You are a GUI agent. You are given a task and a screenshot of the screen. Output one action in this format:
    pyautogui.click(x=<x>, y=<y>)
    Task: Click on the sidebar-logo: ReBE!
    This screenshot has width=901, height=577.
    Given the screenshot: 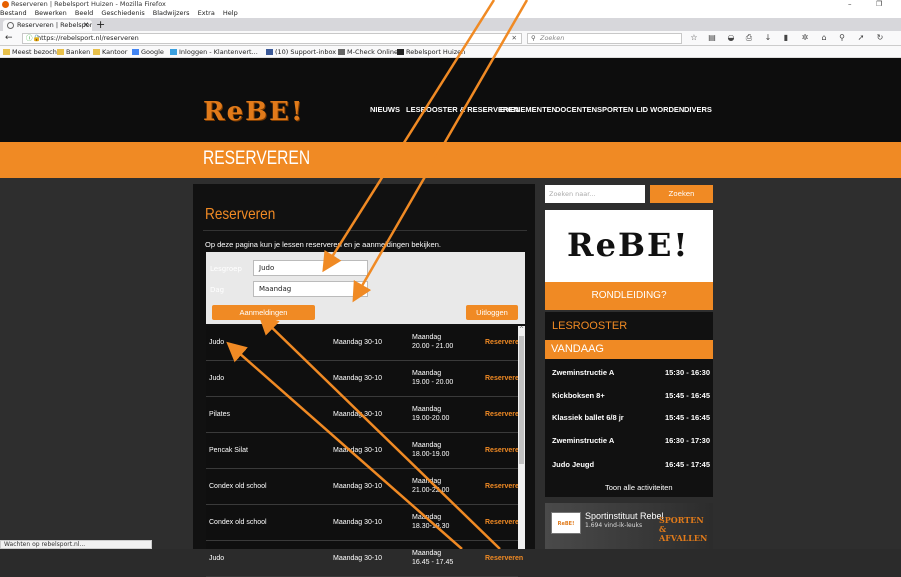 What is the action you would take?
    pyautogui.click(x=628, y=245)
    